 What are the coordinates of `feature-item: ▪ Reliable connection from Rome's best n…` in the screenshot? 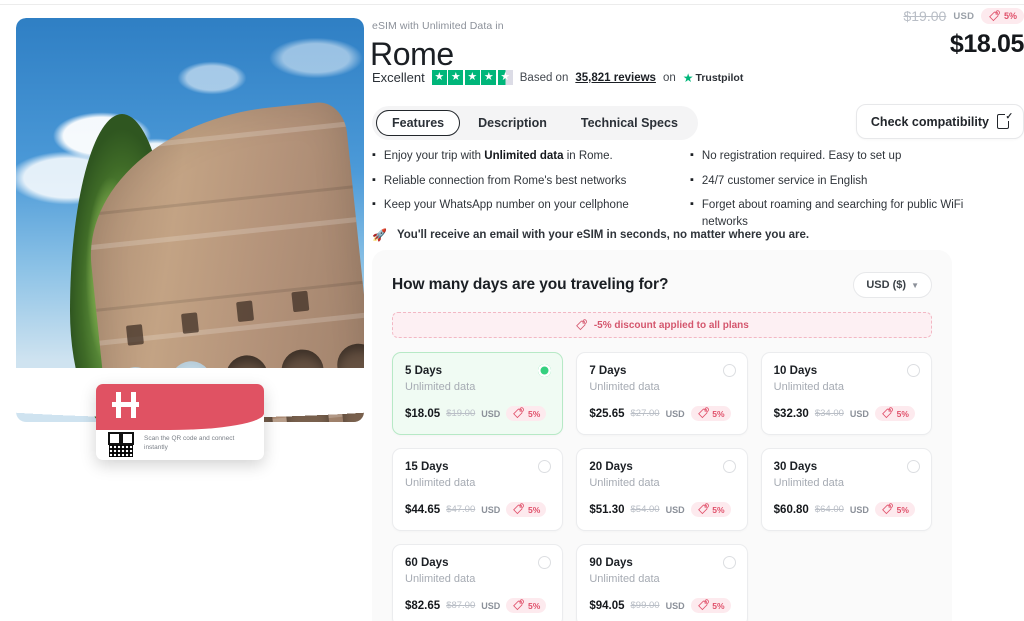 It's located at (522, 181).